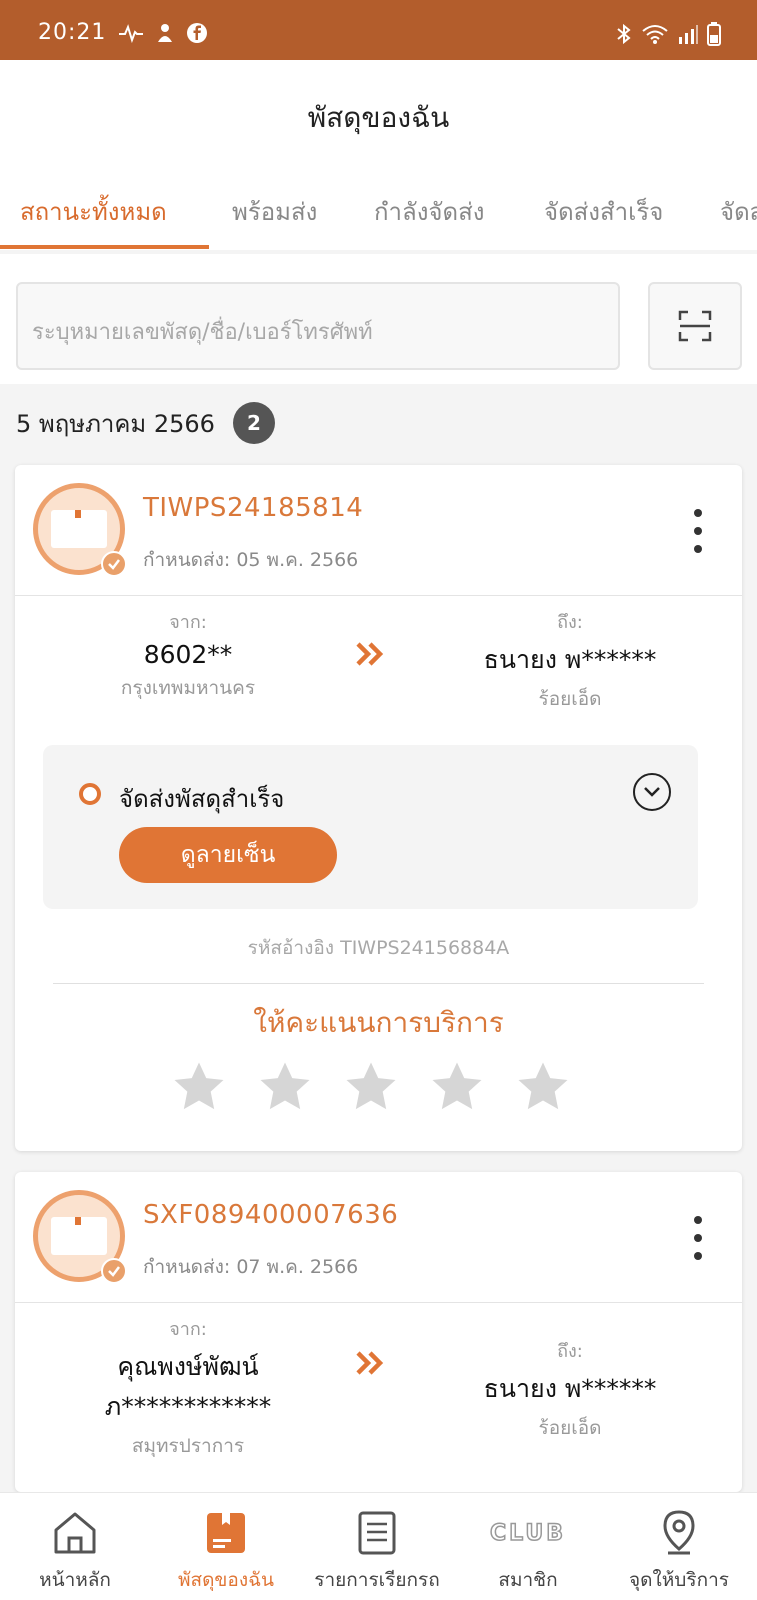 The image size is (757, 1600). Describe the element at coordinates (93, 211) in the screenshot. I see `tab-all-status: สถานะทั้งหมด` at that location.